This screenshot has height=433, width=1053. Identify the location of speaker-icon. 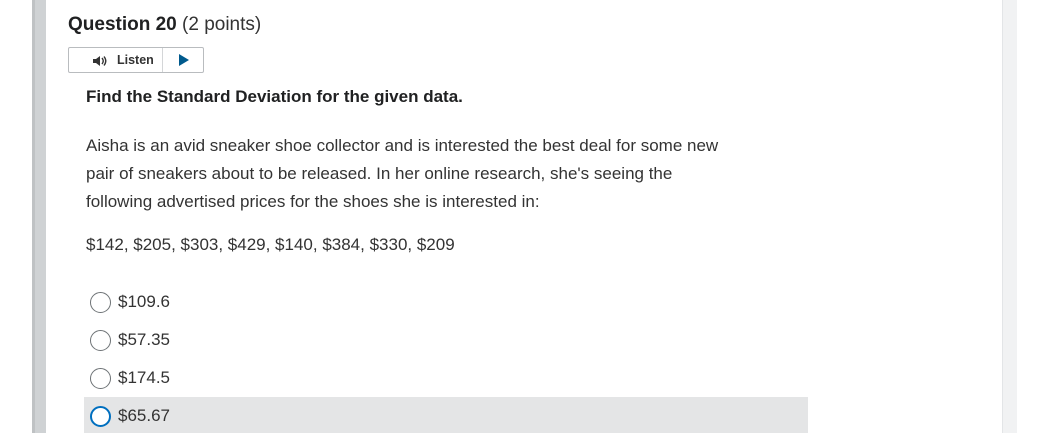
(100, 61).